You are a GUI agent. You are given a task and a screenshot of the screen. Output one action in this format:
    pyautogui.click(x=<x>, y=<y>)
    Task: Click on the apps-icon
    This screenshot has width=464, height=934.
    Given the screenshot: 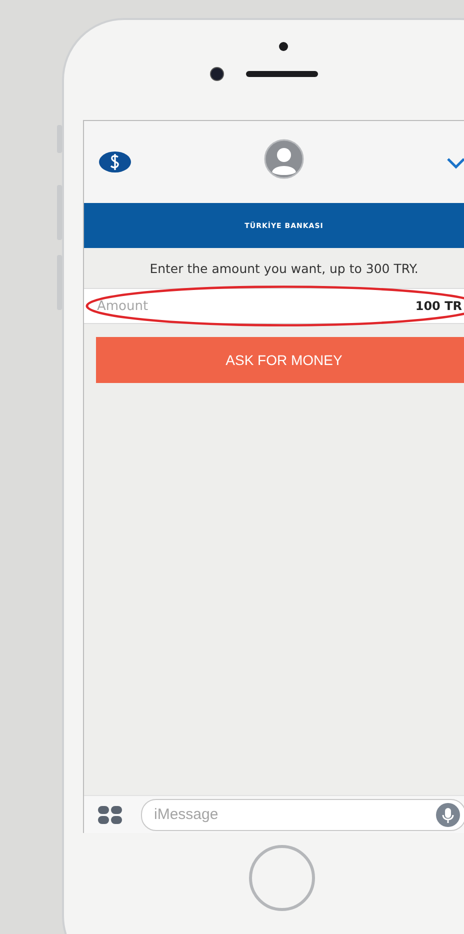 What is the action you would take?
    pyautogui.click(x=110, y=814)
    